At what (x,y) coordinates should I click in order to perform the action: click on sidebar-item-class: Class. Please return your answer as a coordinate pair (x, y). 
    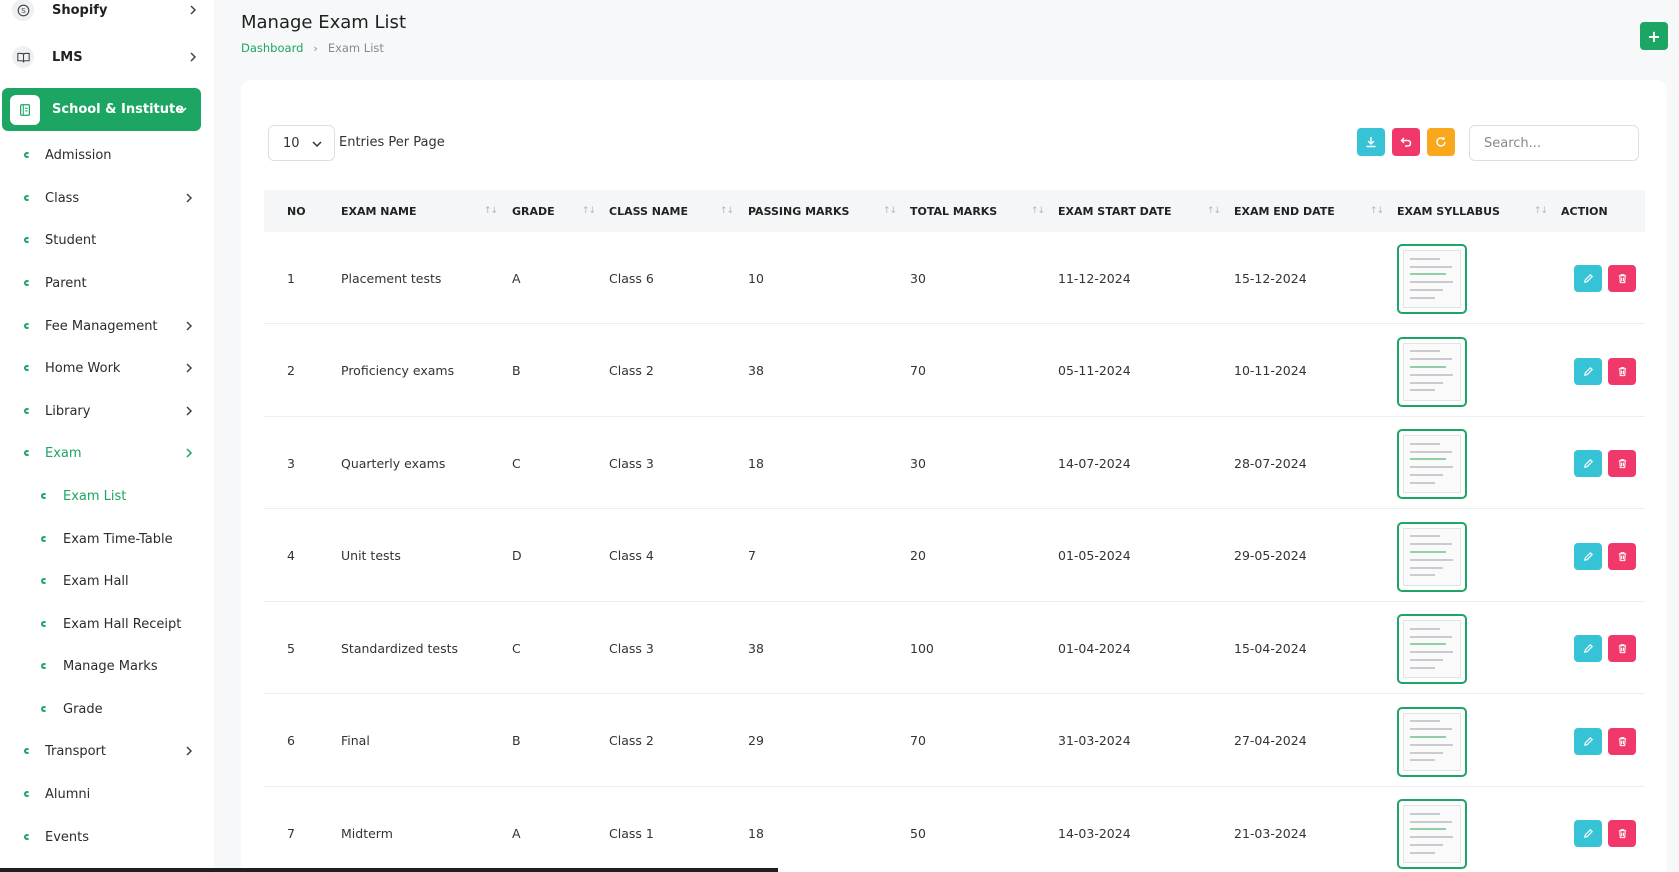
    Looking at the image, I should click on (107, 198).